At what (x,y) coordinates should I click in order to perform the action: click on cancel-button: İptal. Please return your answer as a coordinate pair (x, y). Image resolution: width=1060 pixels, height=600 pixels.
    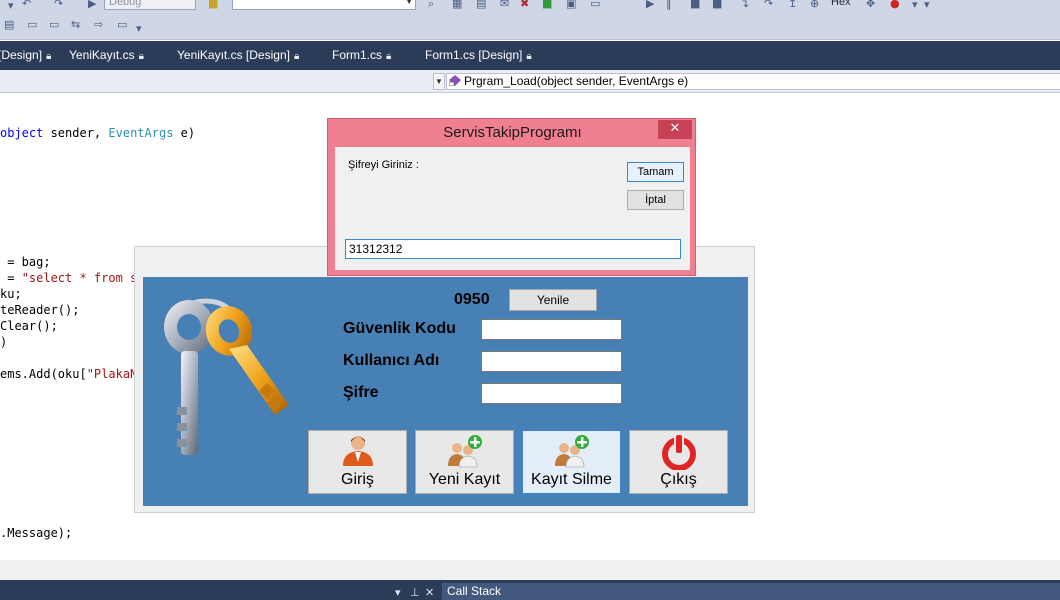
    Looking at the image, I should click on (655, 200).